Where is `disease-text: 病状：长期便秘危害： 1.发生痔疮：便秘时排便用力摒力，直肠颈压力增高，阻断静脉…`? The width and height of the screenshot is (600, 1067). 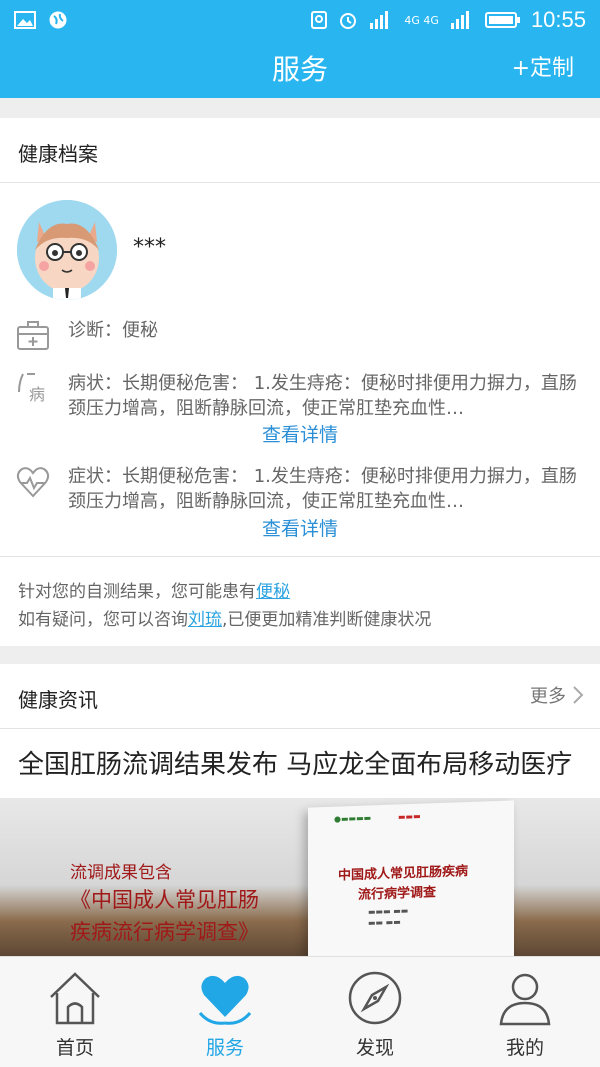
disease-text: 病状：长期便秘危害： 1.发生痔疮：便秘时排便用力摒力，直肠颈压力增高，阻断静脉… is located at coordinates (322, 396).